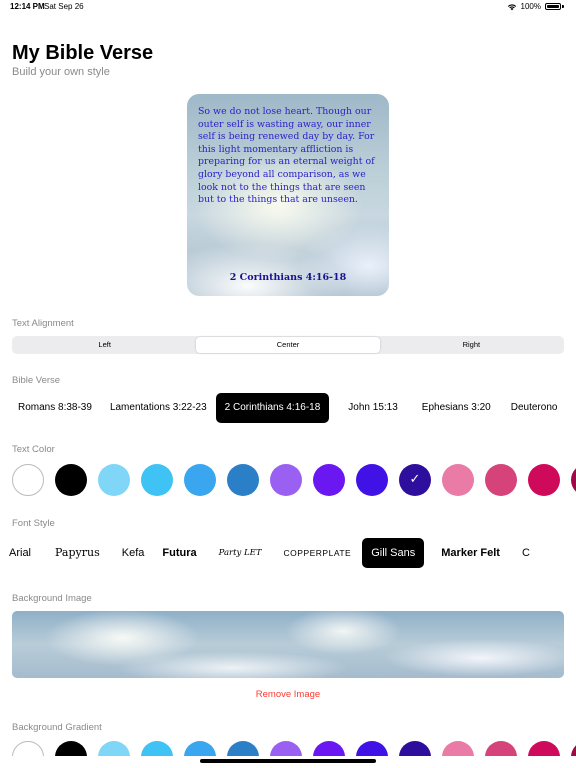 Image resolution: width=576 pixels, height=768 pixels. What do you see at coordinates (33, 523) in the screenshot?
I see `font-style-label: Font Style` at bounding box center [33, 523].